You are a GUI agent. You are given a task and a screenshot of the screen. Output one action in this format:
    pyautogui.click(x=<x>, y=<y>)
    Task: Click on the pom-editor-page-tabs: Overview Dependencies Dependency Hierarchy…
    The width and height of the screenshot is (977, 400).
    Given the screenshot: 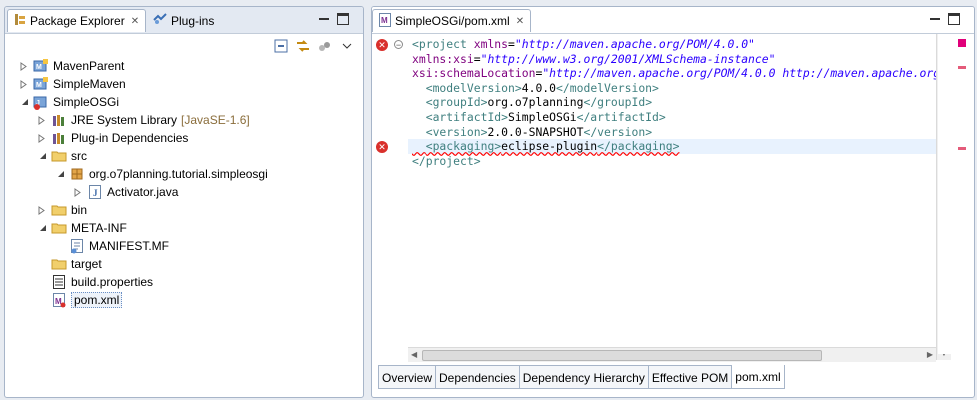 What is the action you would take?
    pyautogui.click(x=581, y=377)
    